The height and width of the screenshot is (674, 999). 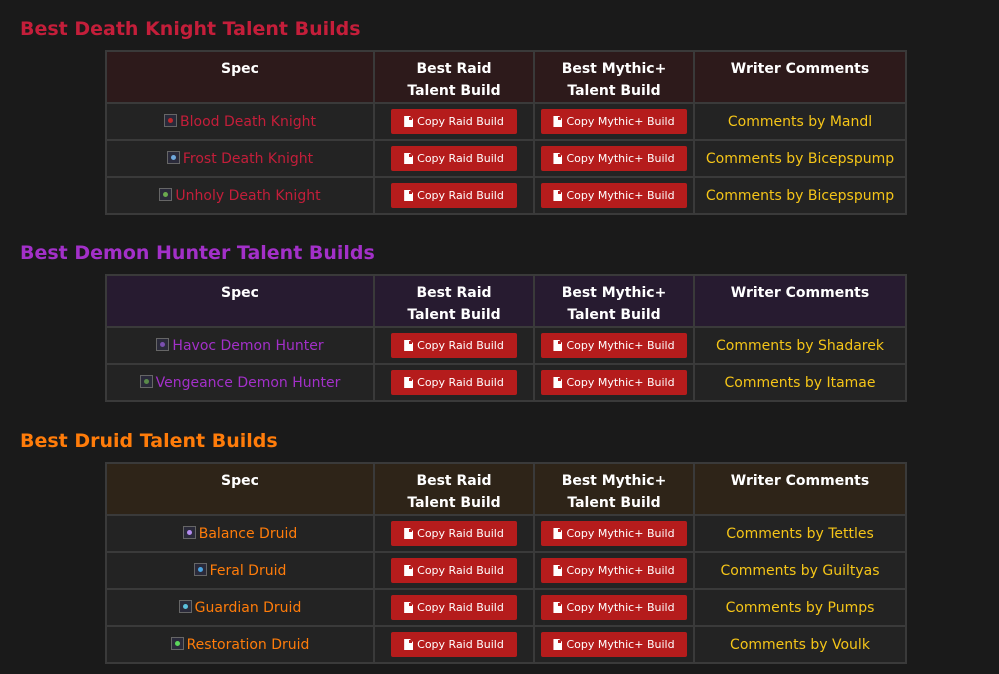 I want to click on spec-name: Havoc Demon Hunter, so click(x=248, y=345).